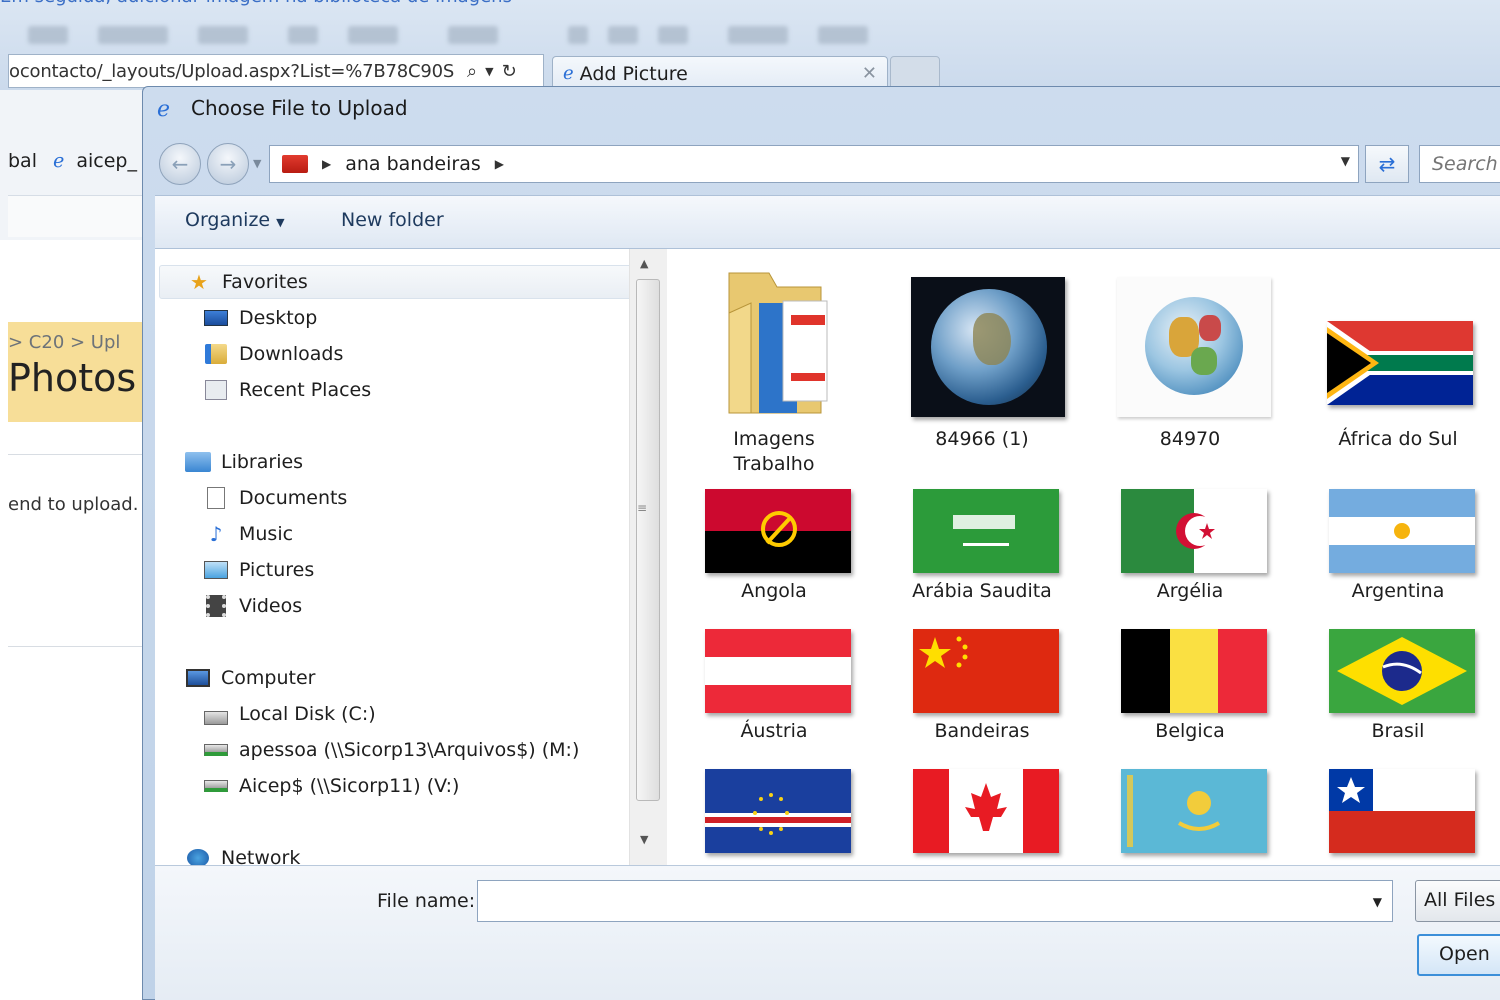 The height and width of the screenshot is (1000, 1500). Describe the element at coordinates (982, 369) in the screenshot. I see `file-item-84966: 84966 (1)` at that location.